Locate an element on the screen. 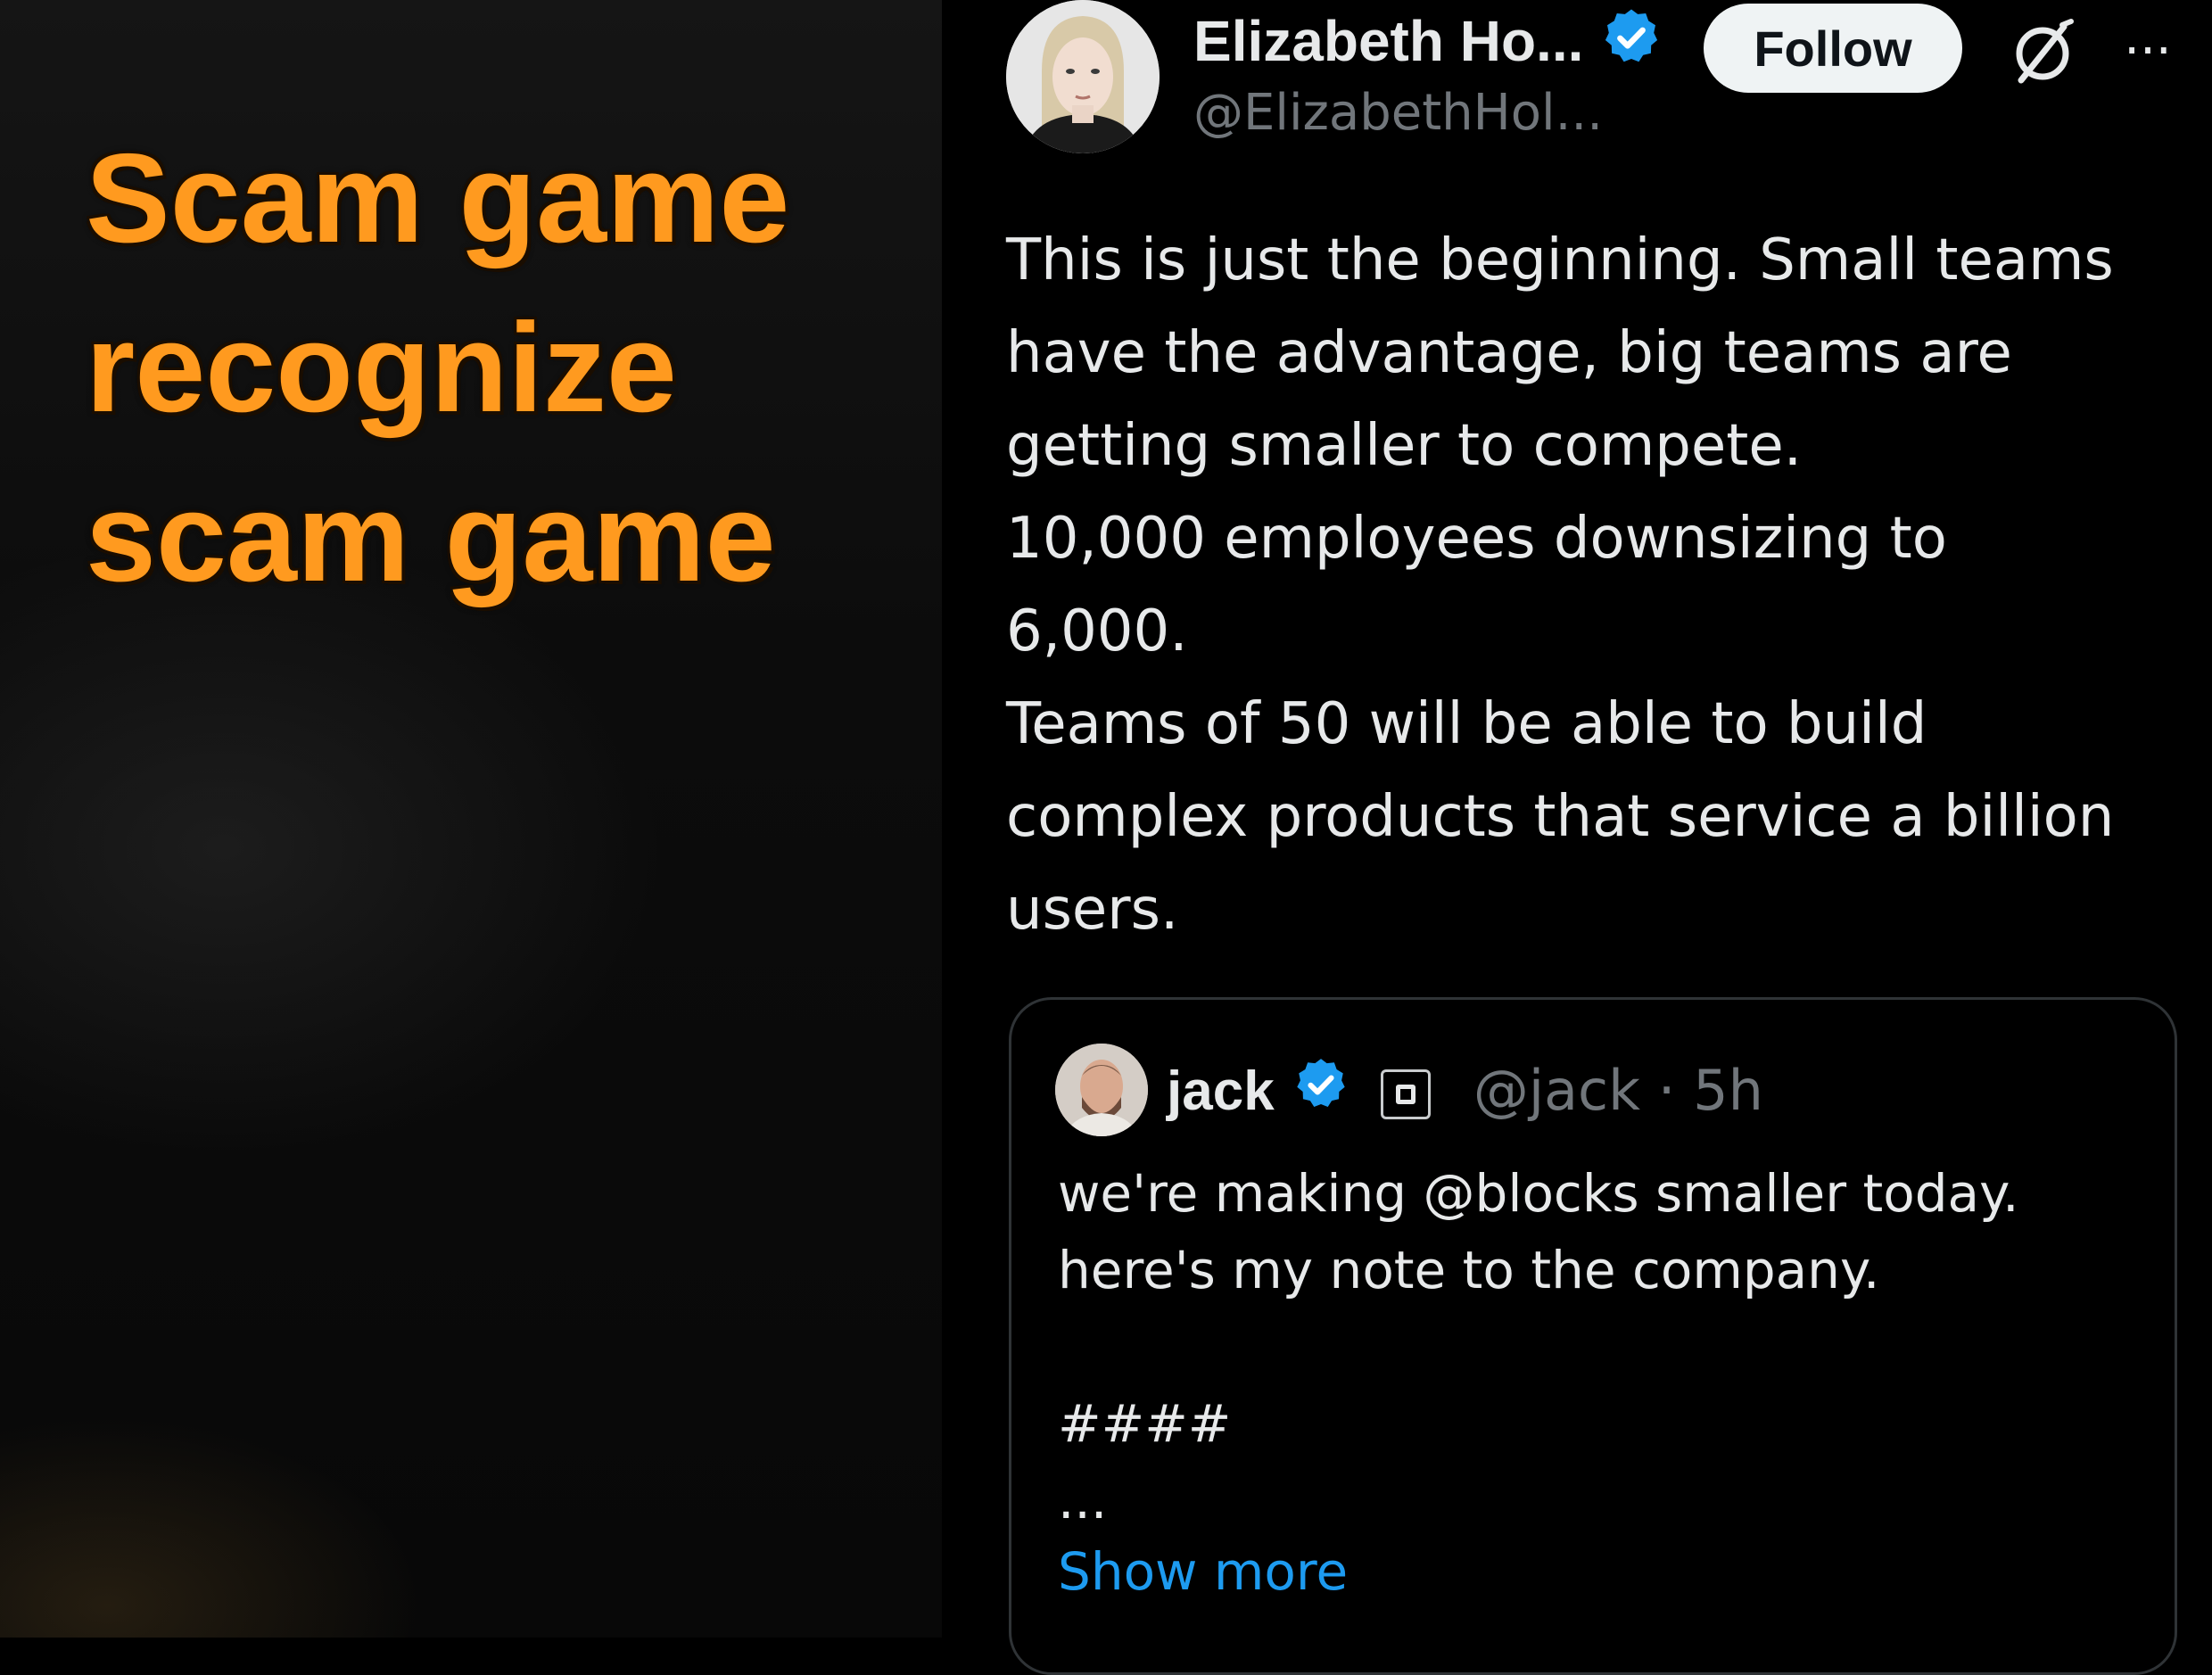  post-text-line: 10,000 employees downsizing to is located at coordinates (1477, 539).